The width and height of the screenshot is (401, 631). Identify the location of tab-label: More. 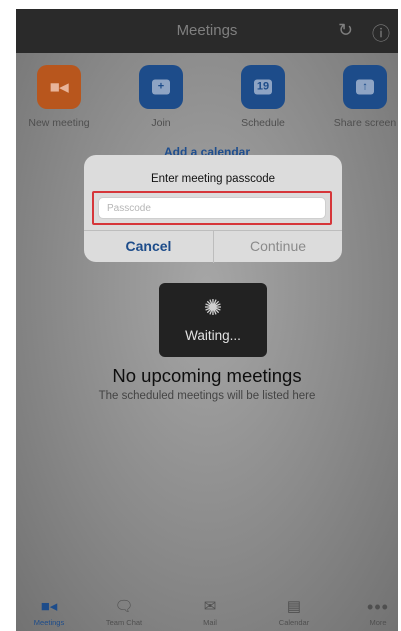
(378, 622).